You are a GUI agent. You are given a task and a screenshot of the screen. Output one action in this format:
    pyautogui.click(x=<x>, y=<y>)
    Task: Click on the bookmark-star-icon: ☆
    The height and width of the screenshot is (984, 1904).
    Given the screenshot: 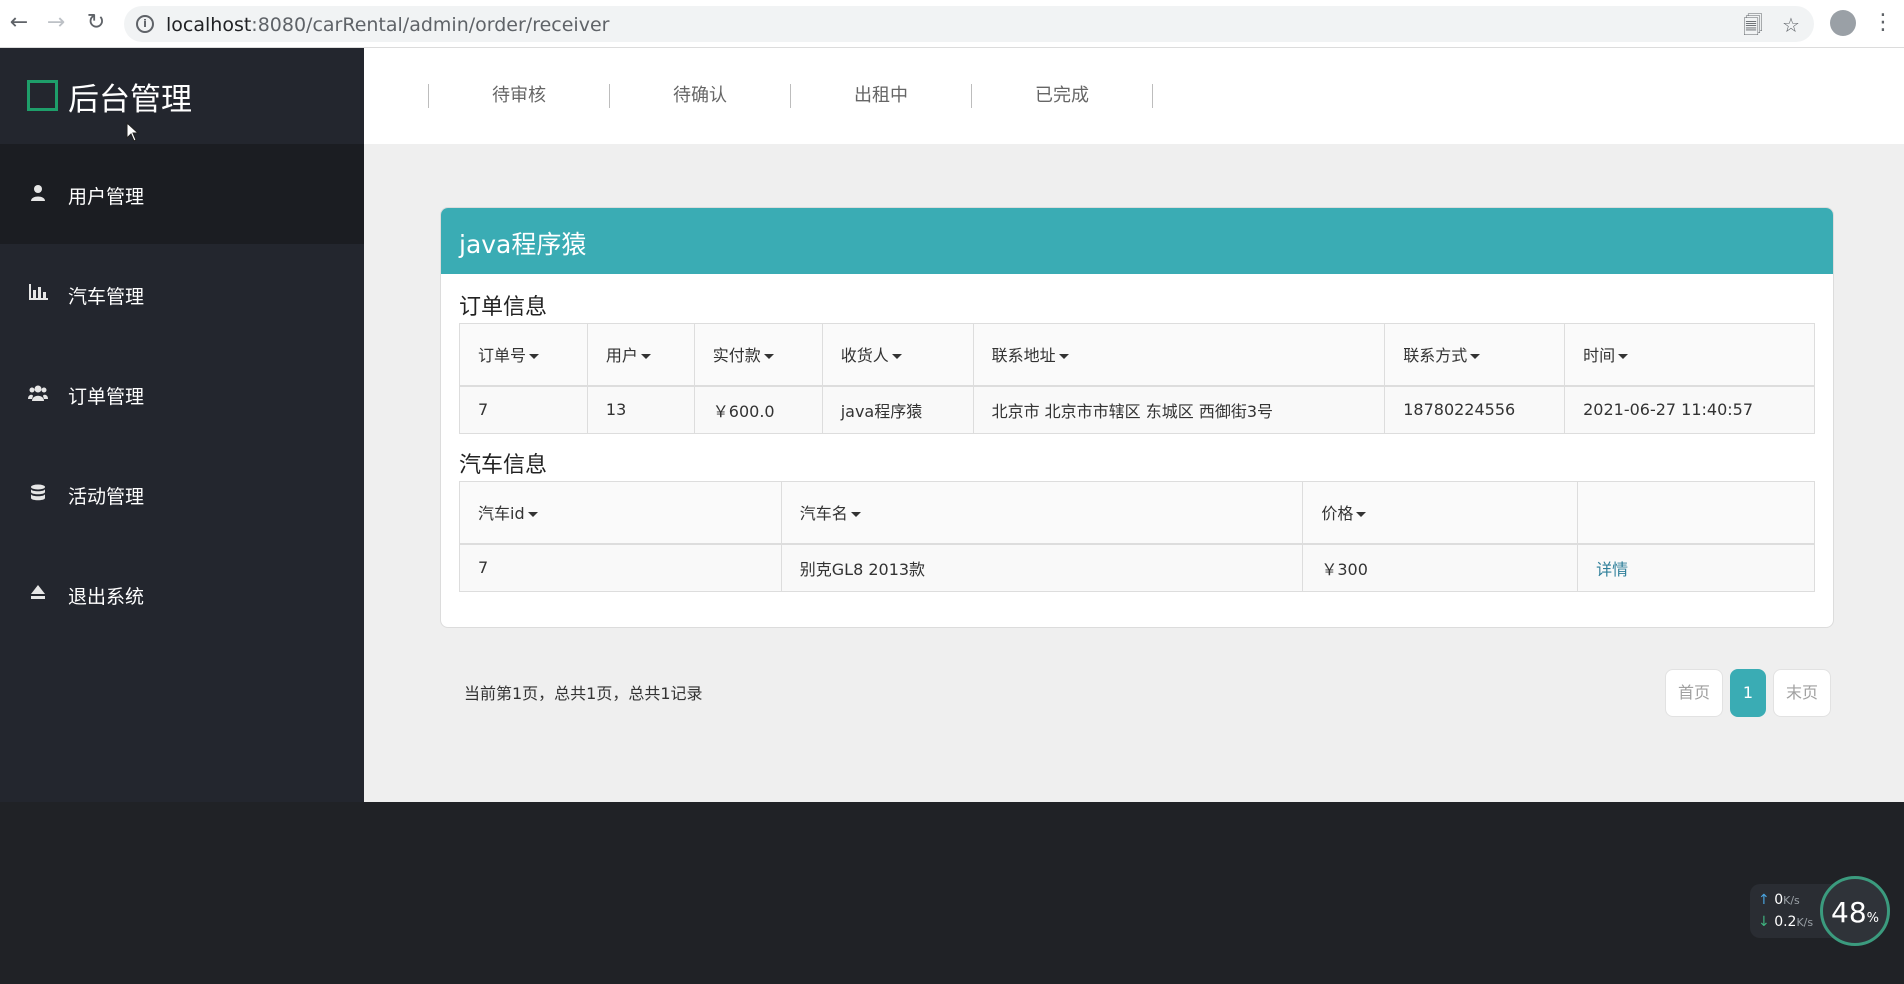 What is the action you would take?
    pyautogui.click(x=1791, y=25)
    